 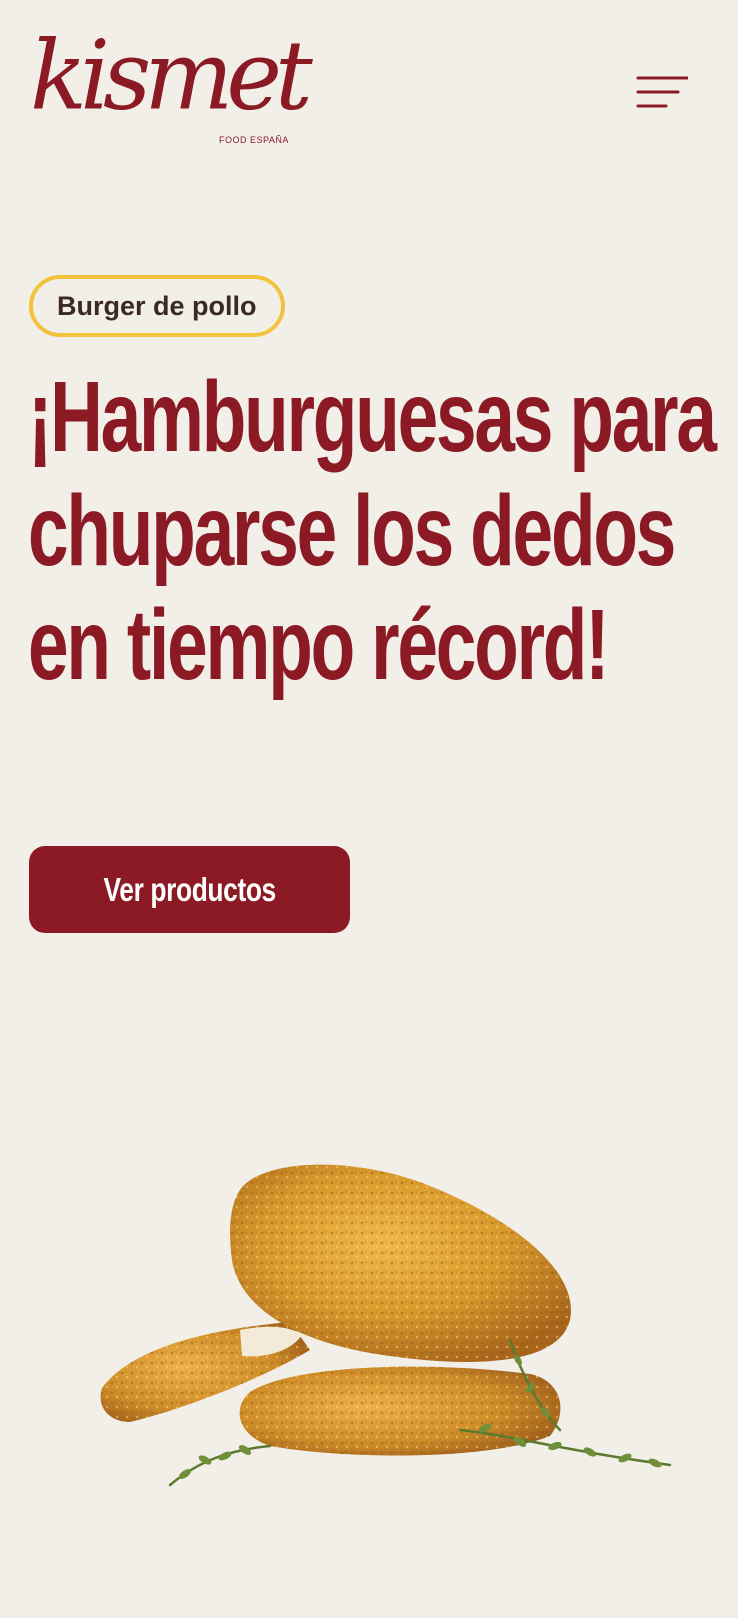 I want to click on category-badge: Burger de pollo, so click(x=157, y=306).